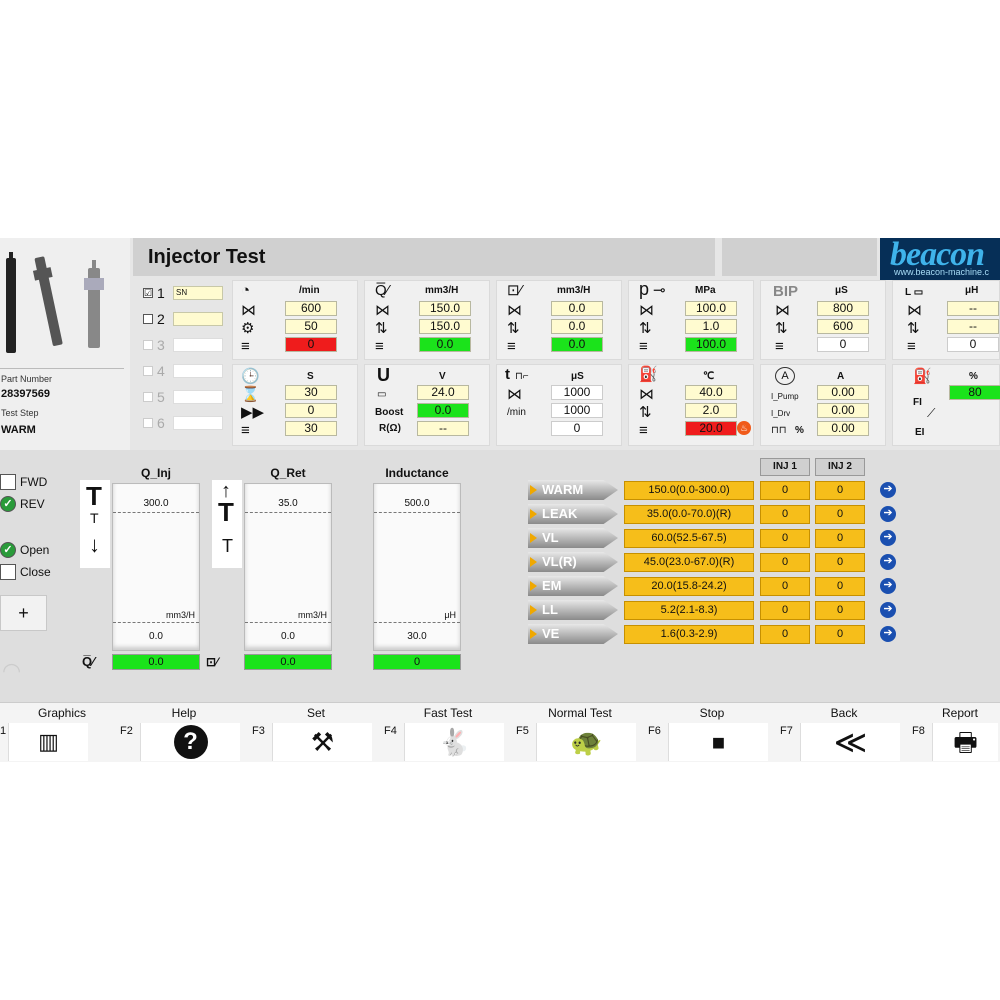  I want to click on step-4-checkbox, so click(148, 371).